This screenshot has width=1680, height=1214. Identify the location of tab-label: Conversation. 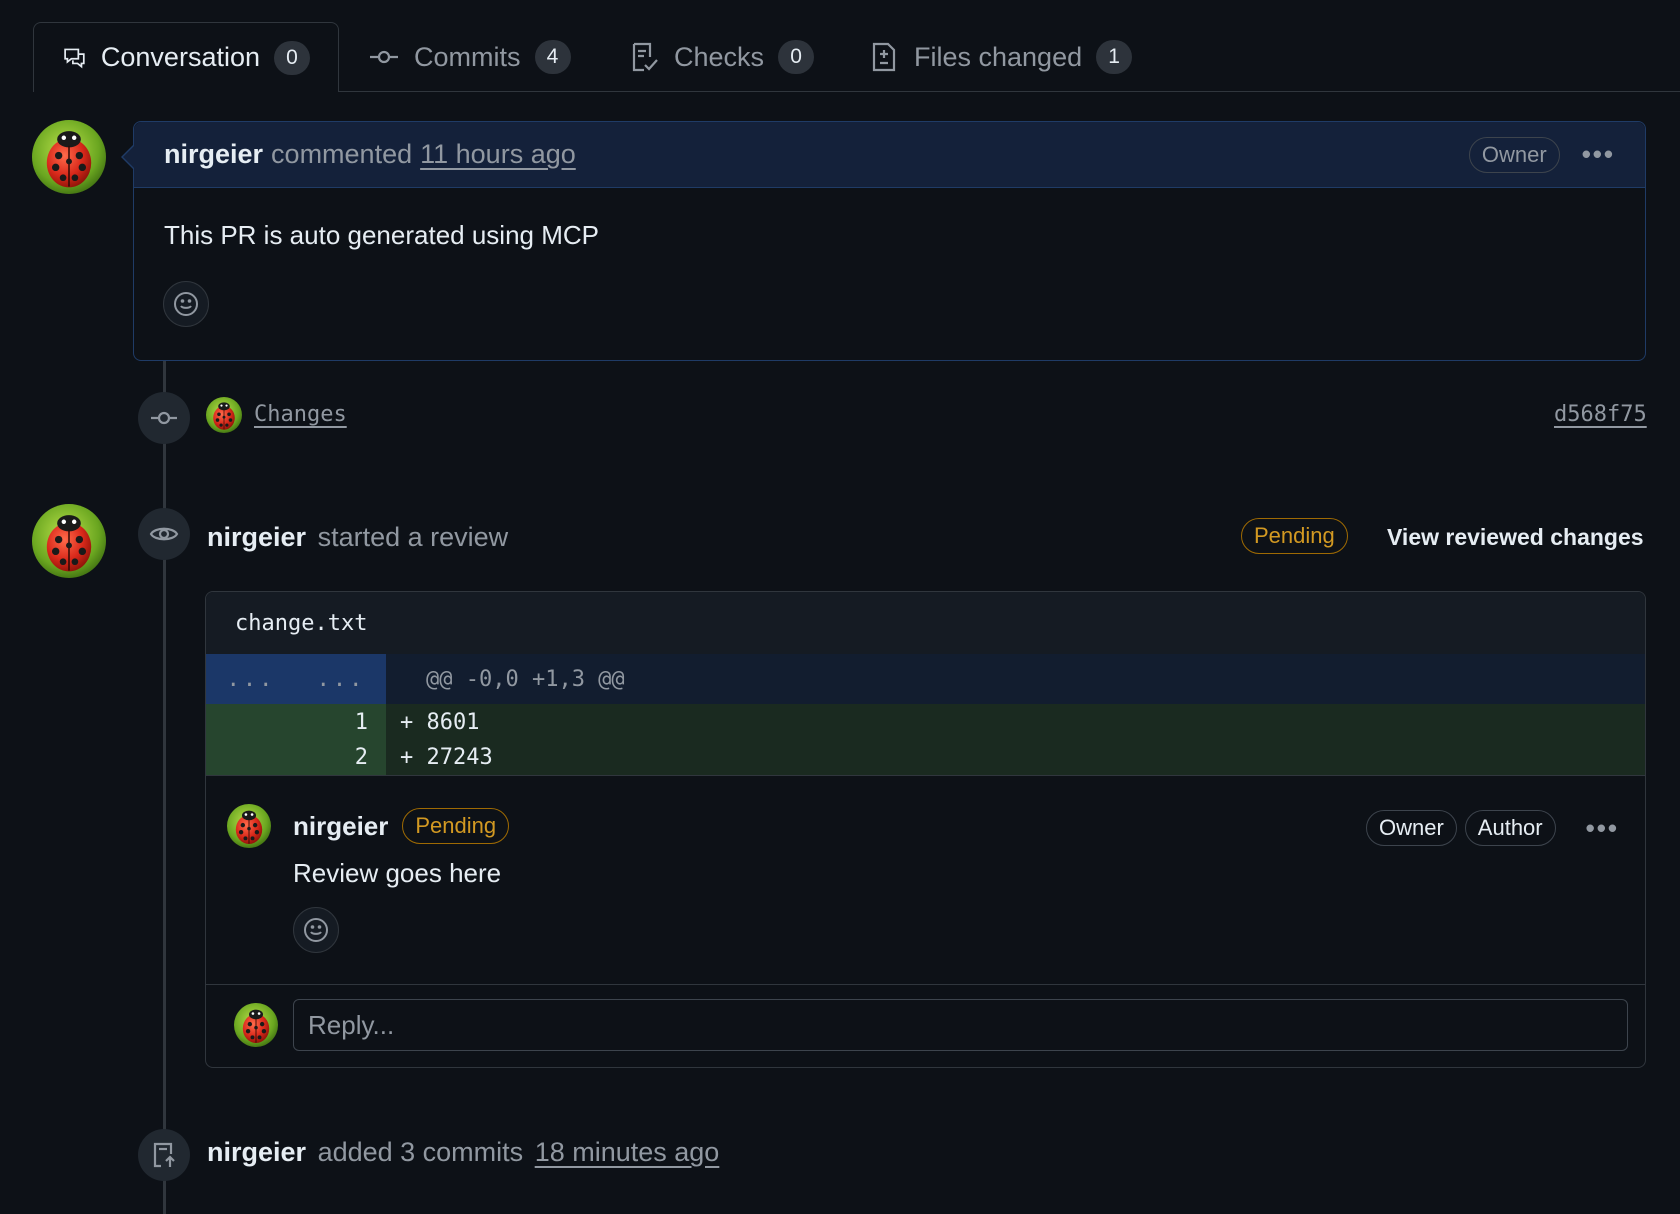
(180, 57).